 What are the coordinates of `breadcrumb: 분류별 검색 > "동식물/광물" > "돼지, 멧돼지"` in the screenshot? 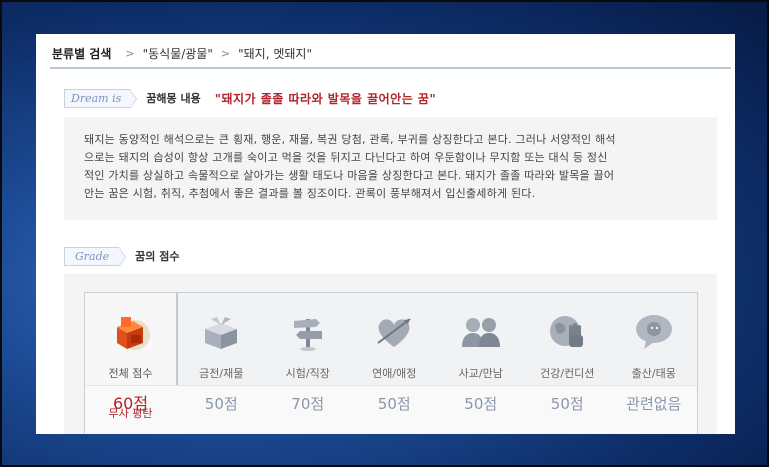 It's located at (182, 53).